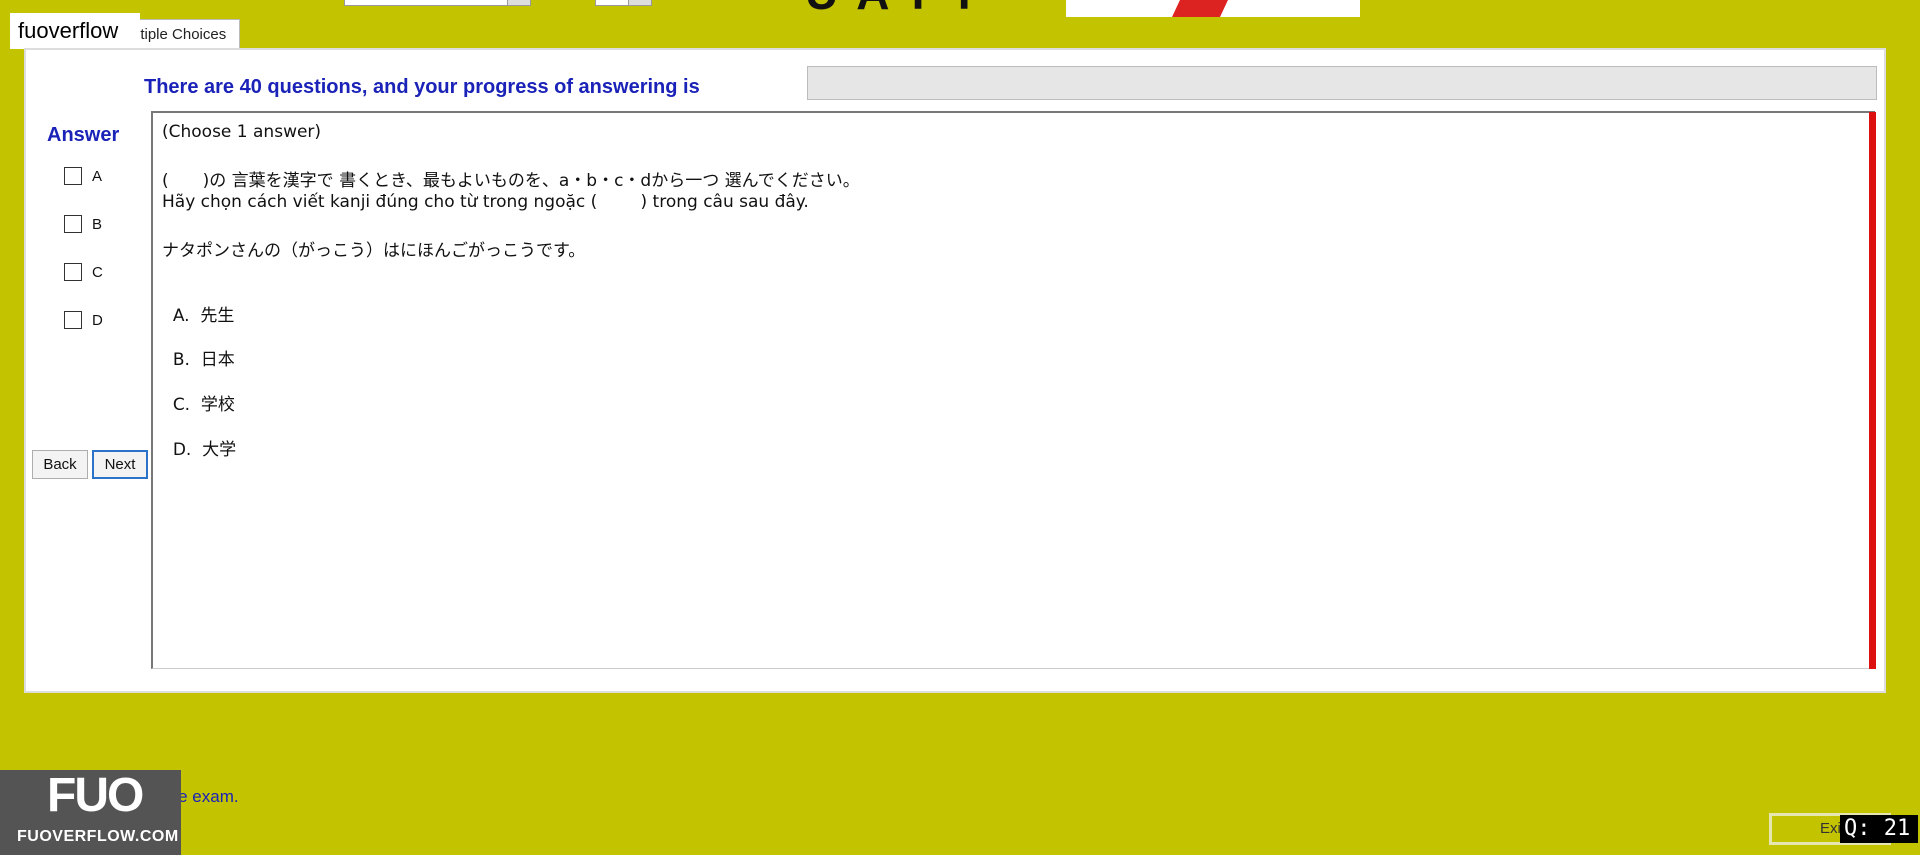  I want to click on checkbox-c, so click(73, 272).